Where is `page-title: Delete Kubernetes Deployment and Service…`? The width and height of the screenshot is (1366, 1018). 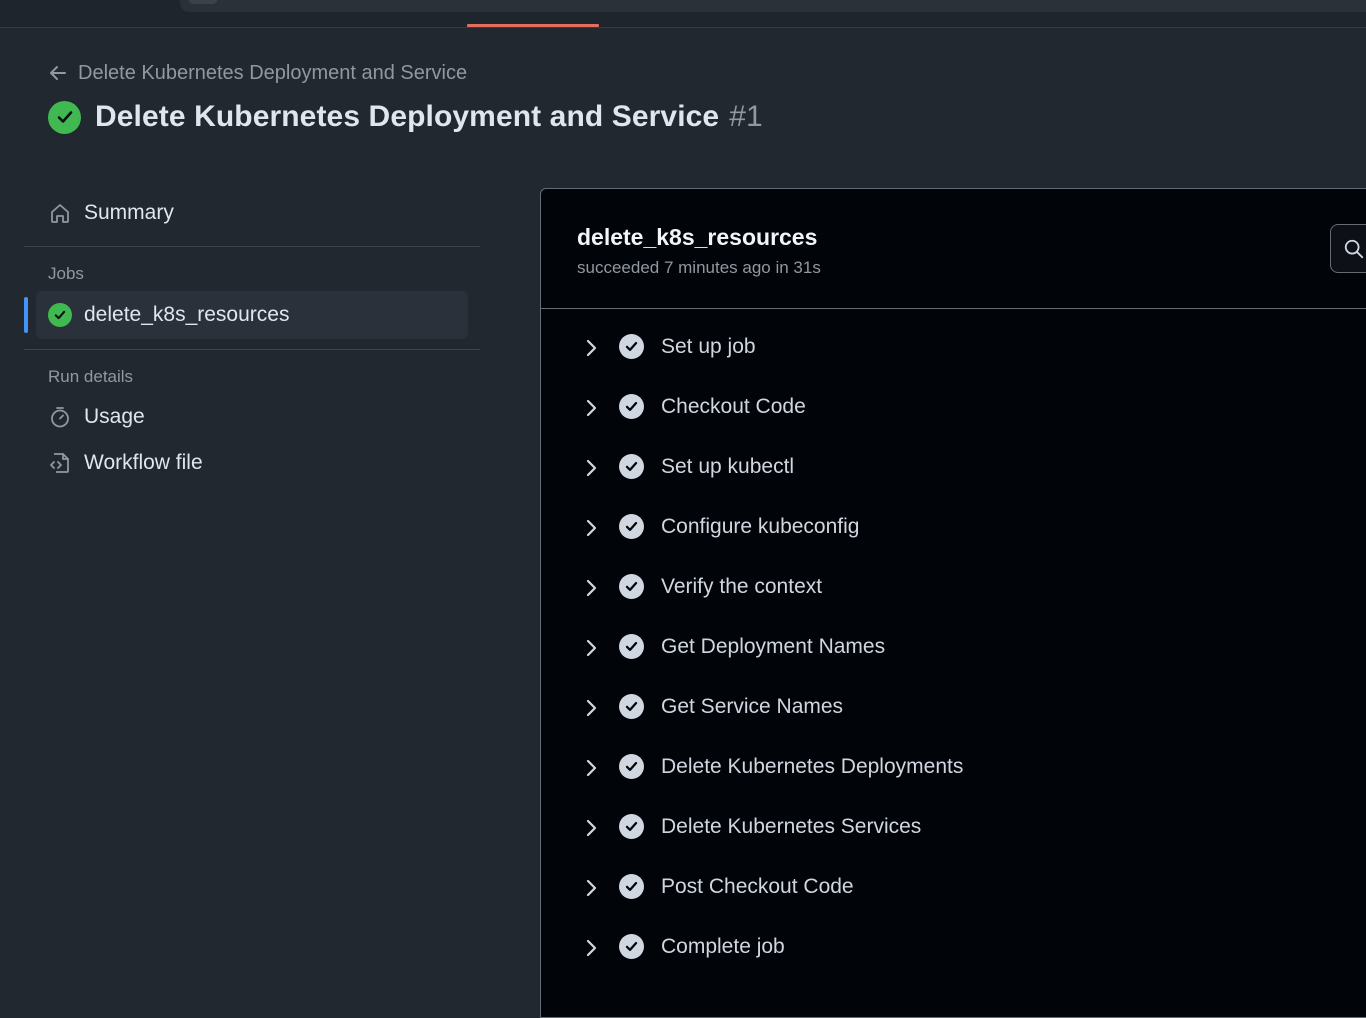 page-title: Delete Kubernetes Deployment and Service… is located at coordinates (405, 117).